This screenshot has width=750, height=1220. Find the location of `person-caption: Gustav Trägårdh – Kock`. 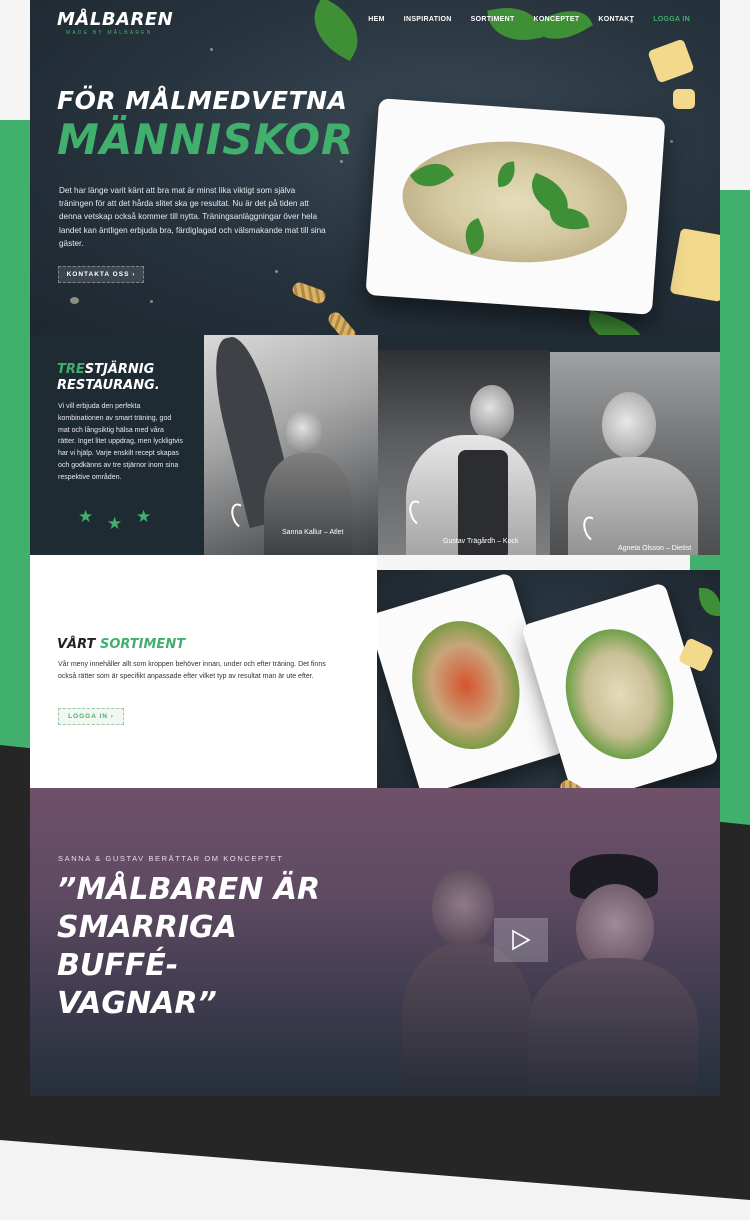

person-caption: Gustav Trägårdh – Kock is located at coordinates (481, 541).